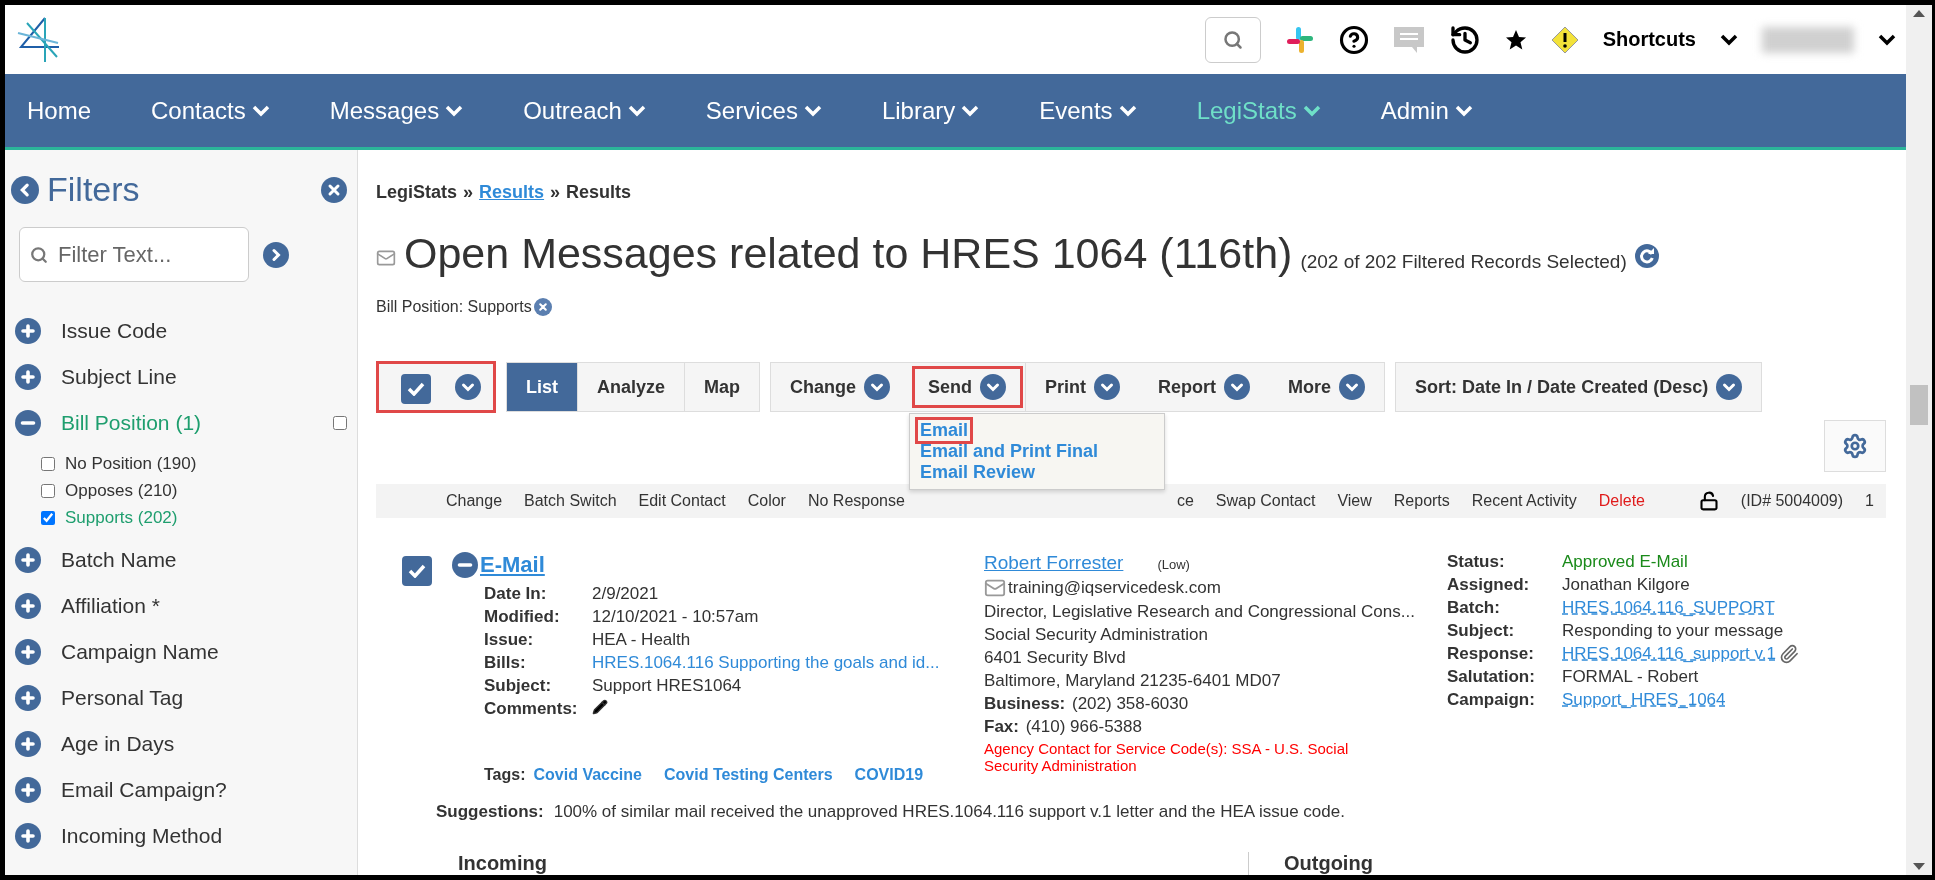  What do you see at coordinates (204, 560) in the screenshot?
I see `filter-category: Batch Name` at bounding box center [204, 560].